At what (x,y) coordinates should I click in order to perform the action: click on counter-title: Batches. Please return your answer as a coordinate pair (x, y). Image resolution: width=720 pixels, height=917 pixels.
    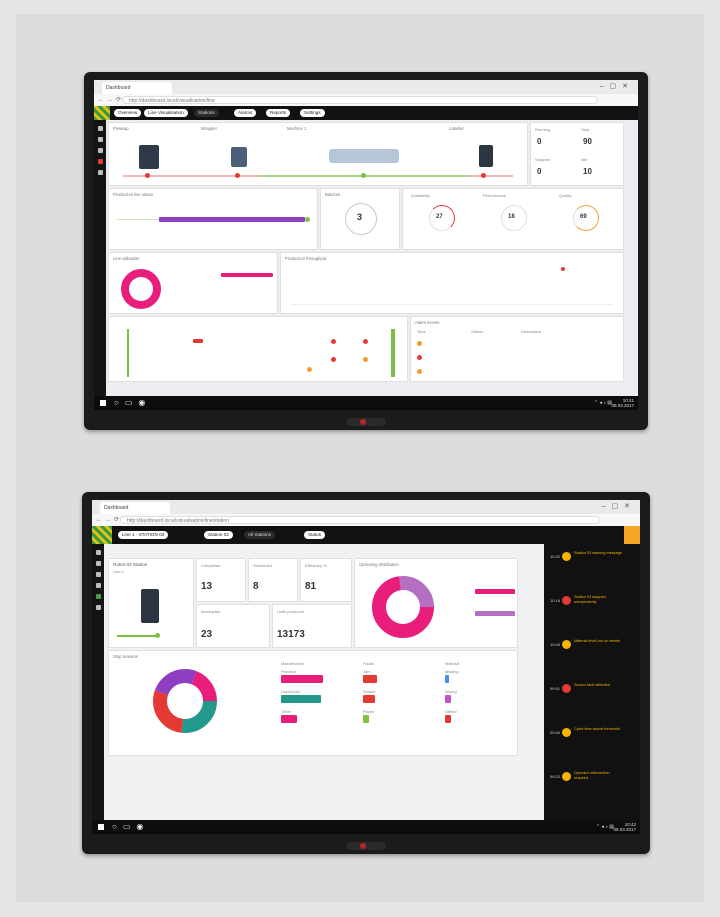
    Looking at the image, I should click on (333, 194).